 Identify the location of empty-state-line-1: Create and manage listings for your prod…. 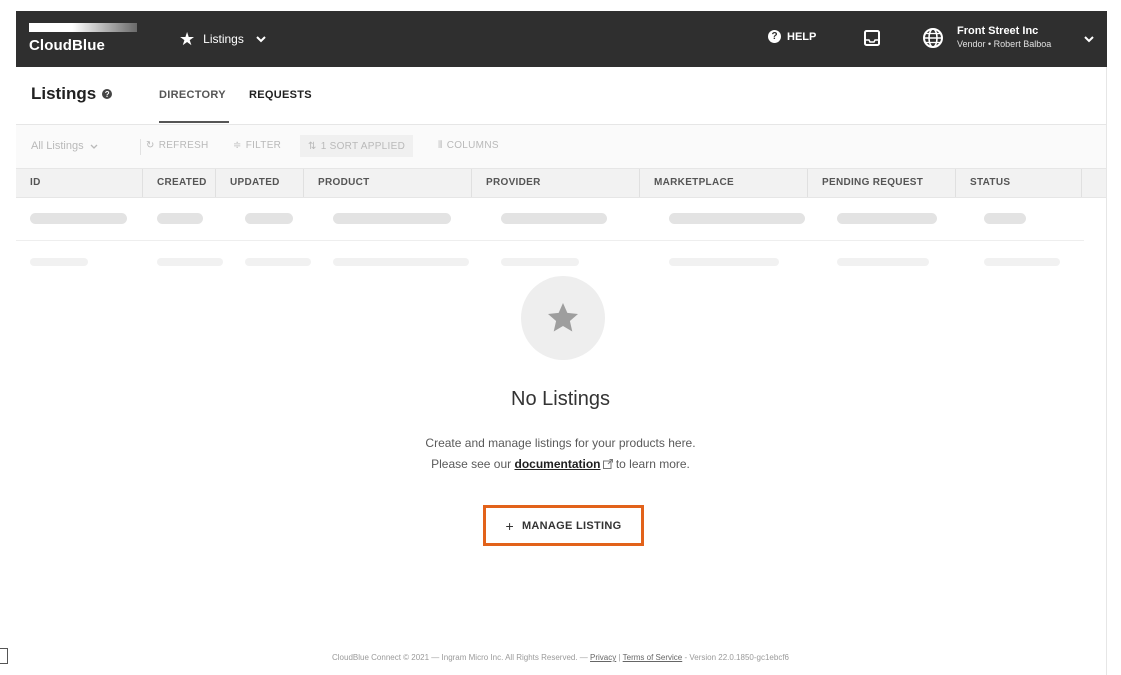
(560, 443).